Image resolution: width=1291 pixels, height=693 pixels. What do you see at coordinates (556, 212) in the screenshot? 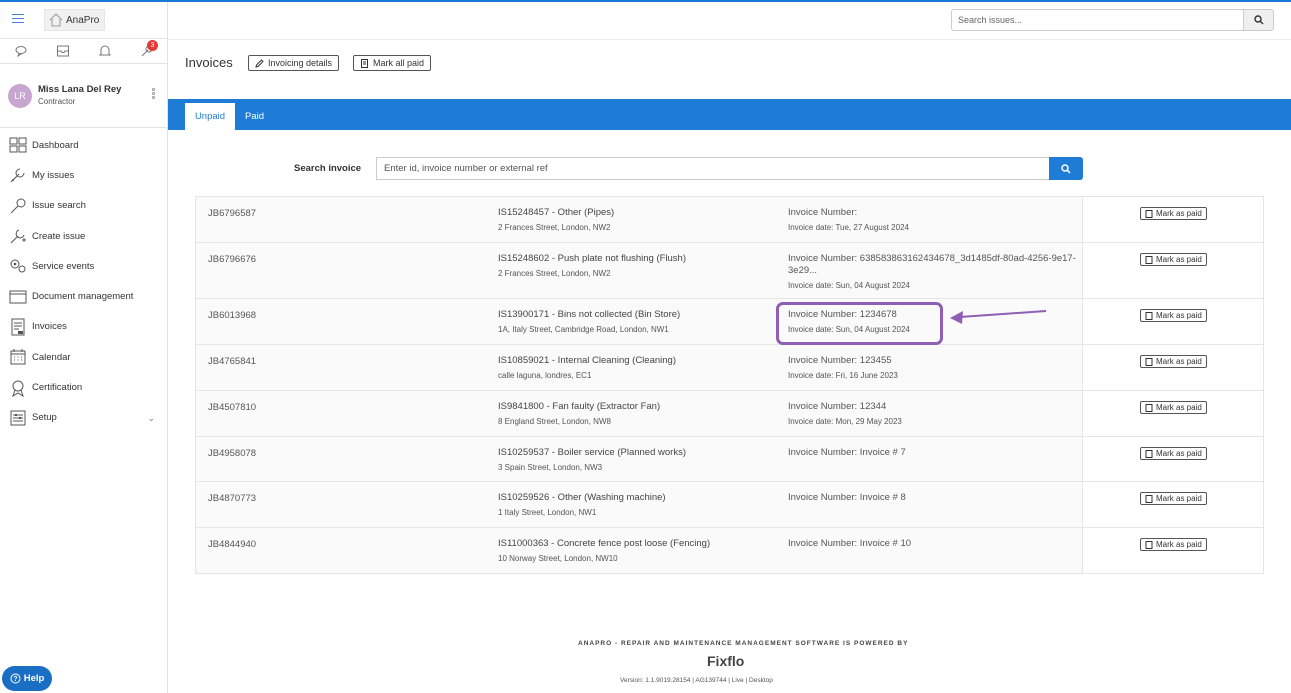
I see `issue-title: IS15248457 - Other (Pipes)` at bounding box center [556, 212].